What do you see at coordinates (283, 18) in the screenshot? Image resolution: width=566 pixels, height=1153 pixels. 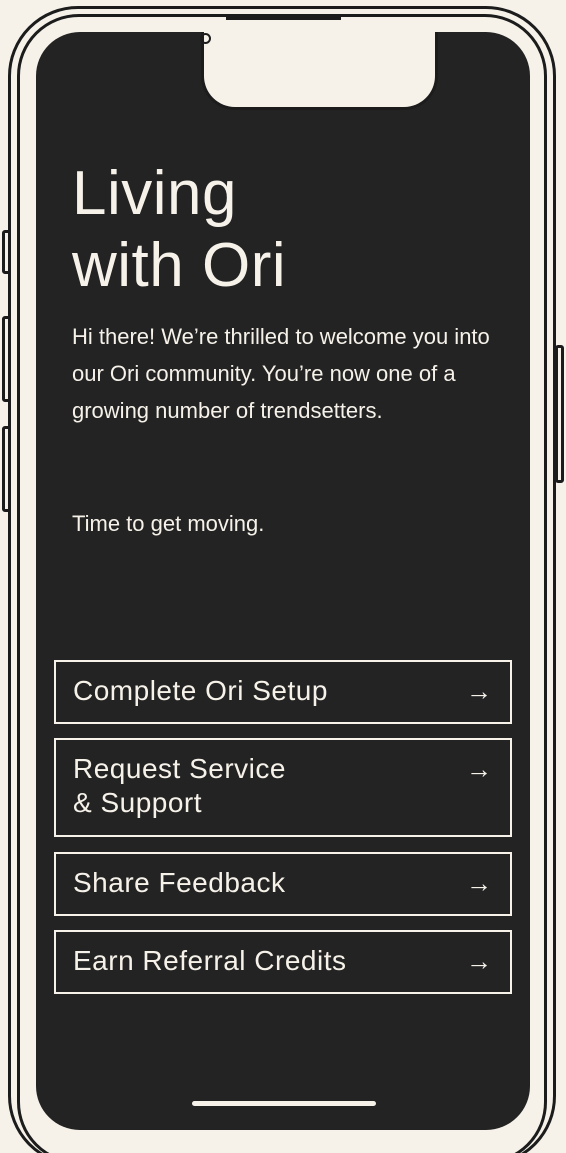 I see `speaker-grille` at bounding box center [283, 18].